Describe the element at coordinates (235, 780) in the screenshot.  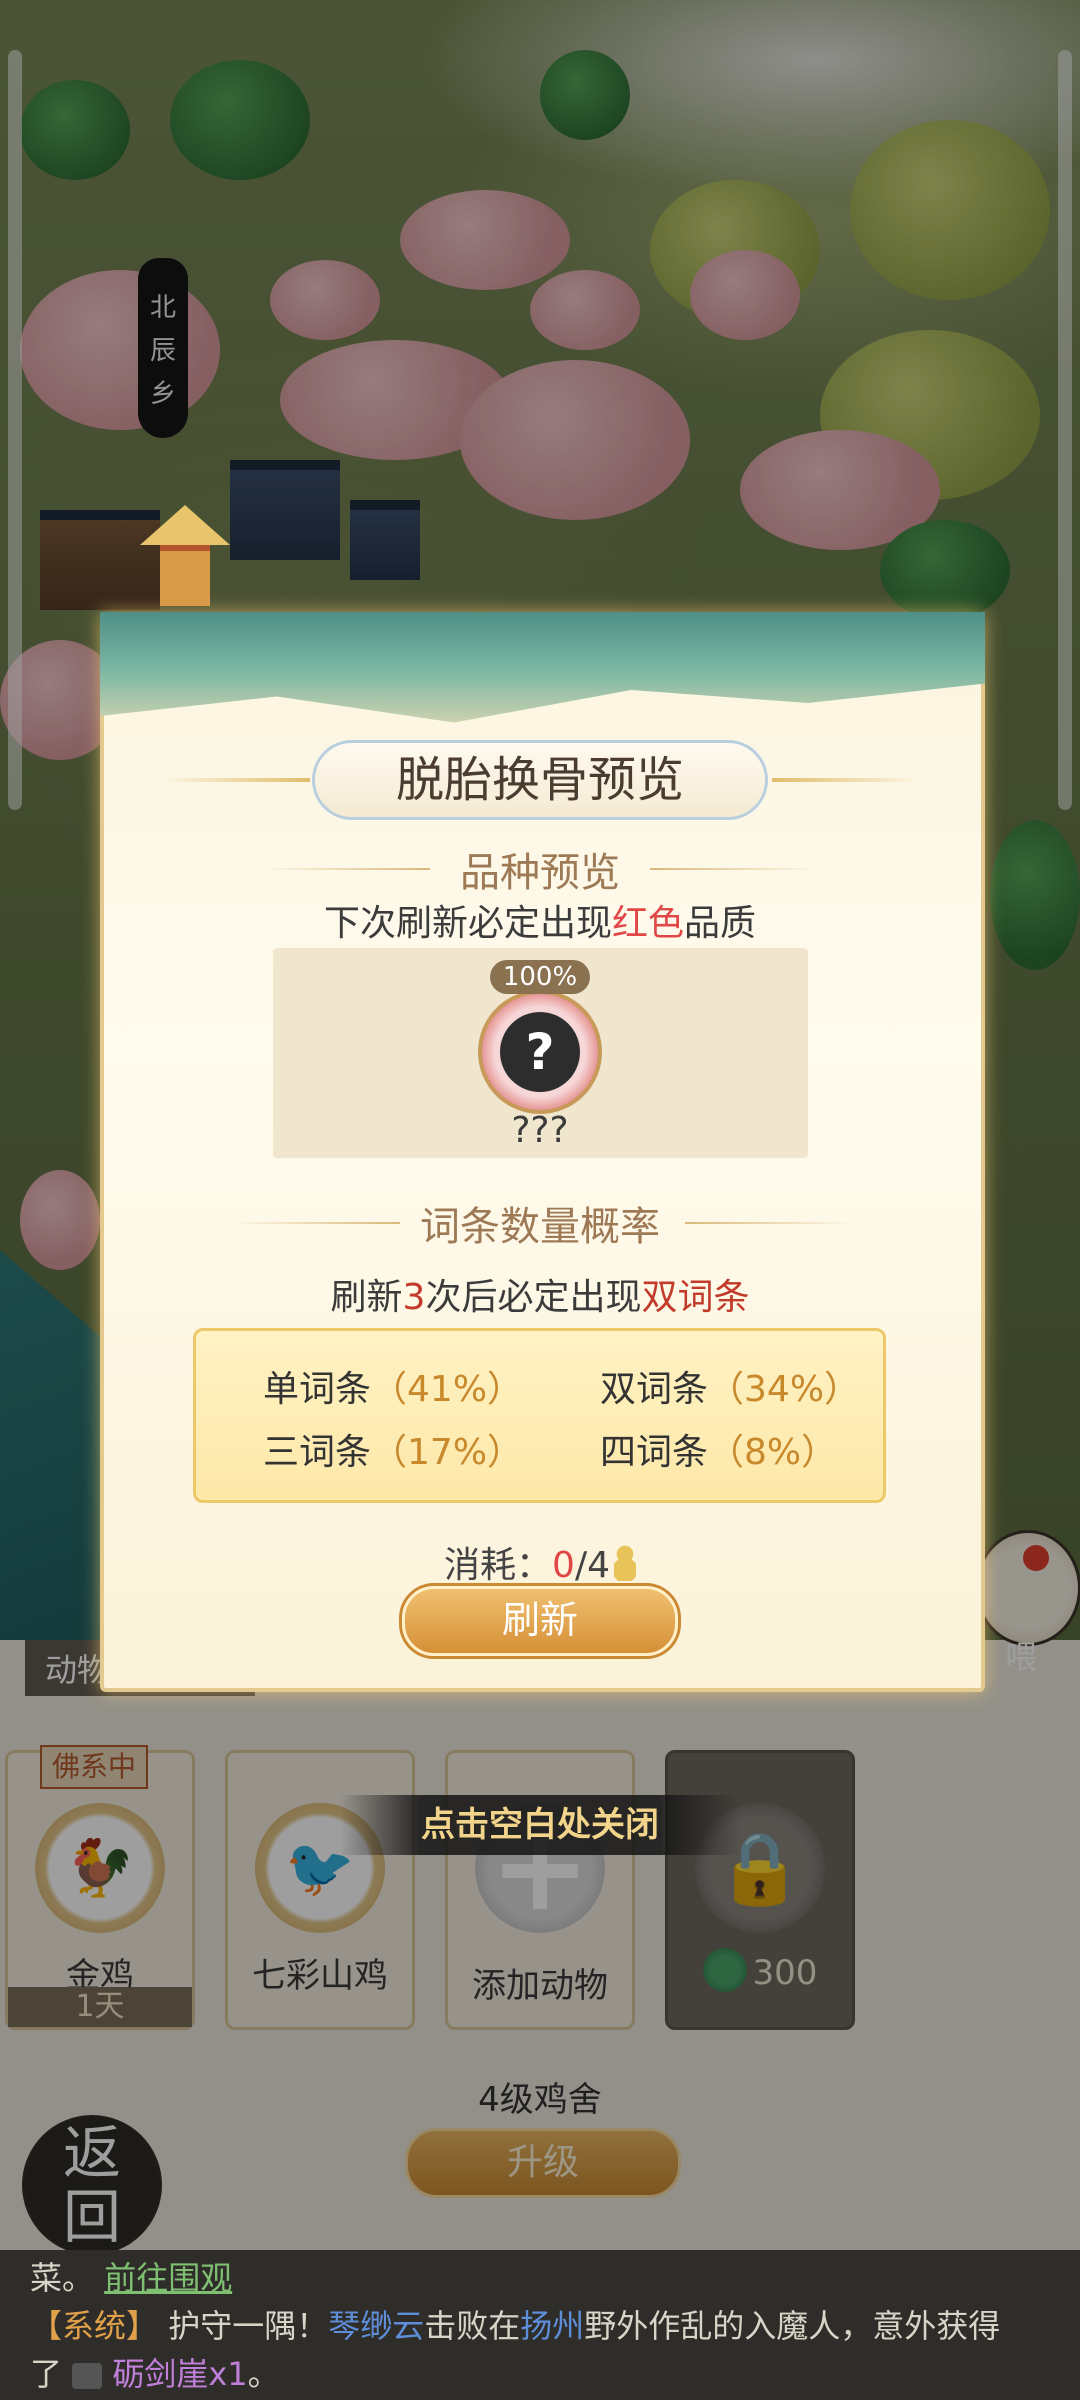
I see `title-ornament-left` at that location.